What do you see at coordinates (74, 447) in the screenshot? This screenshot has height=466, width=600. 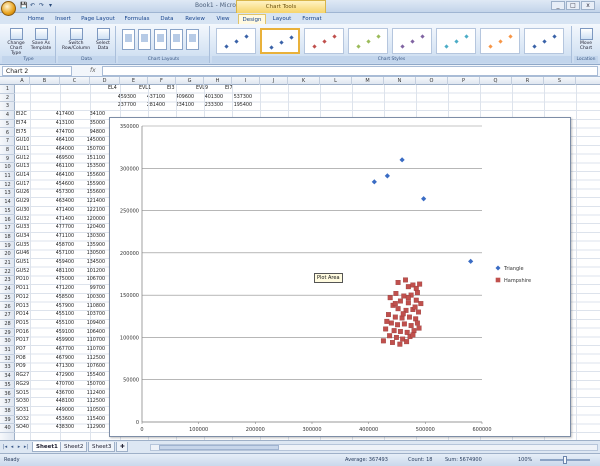 I see `sheet-tab-sheet2: Sheet2` at bounding box center [74, 447].